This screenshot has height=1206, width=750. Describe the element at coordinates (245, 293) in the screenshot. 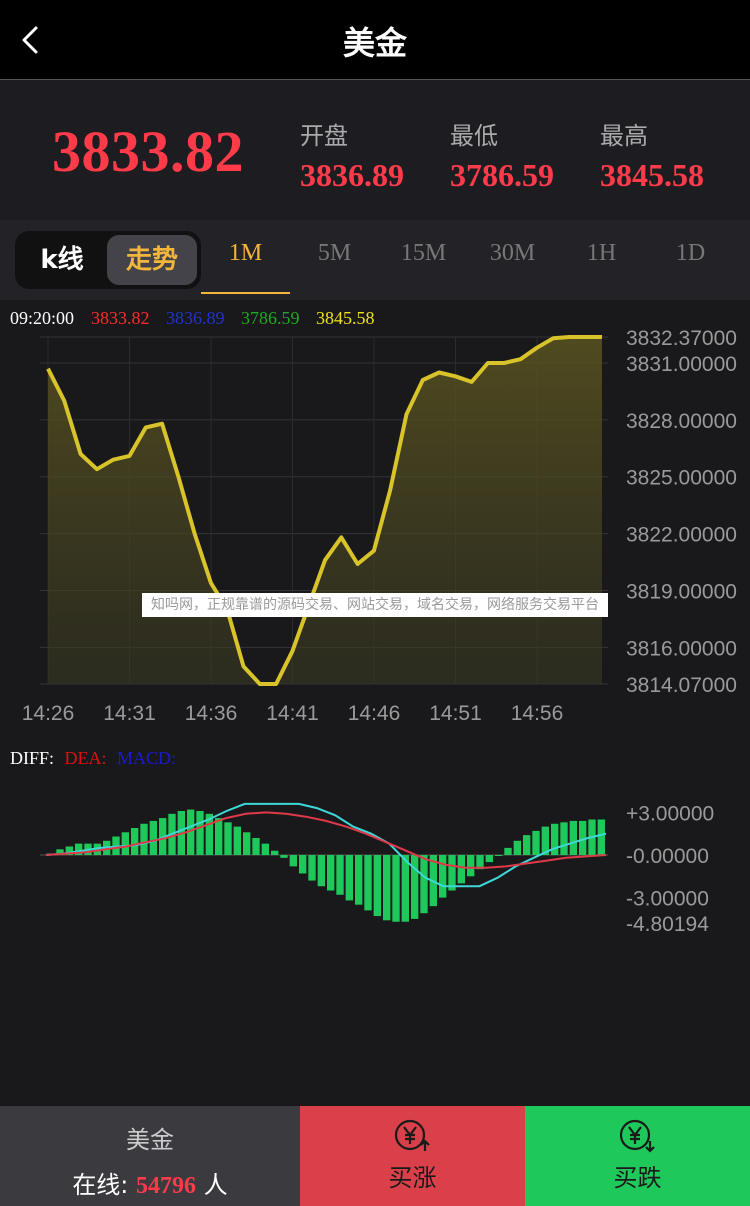

I see `active-period-underline` at that location.